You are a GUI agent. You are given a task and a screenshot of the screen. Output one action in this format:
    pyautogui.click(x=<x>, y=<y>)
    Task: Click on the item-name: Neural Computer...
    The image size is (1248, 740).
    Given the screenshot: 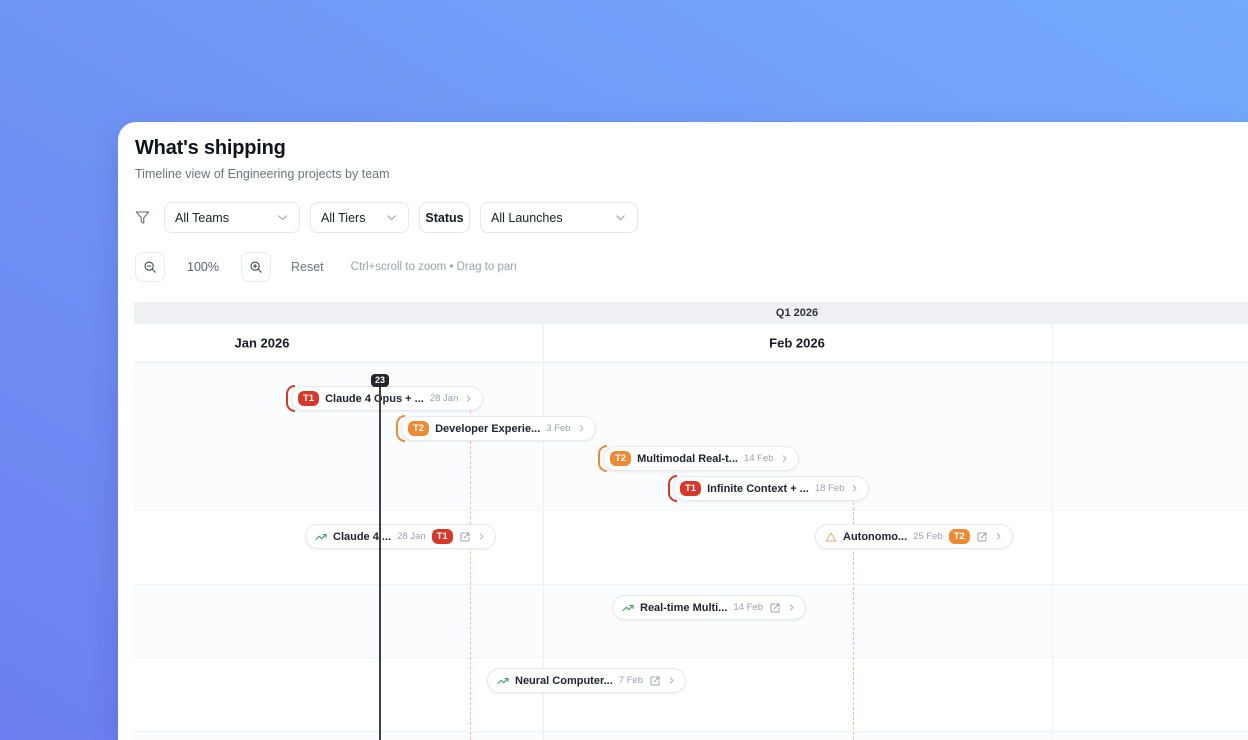 What is the action you would take?
    pyautogui.click(x=564, y=680)
    